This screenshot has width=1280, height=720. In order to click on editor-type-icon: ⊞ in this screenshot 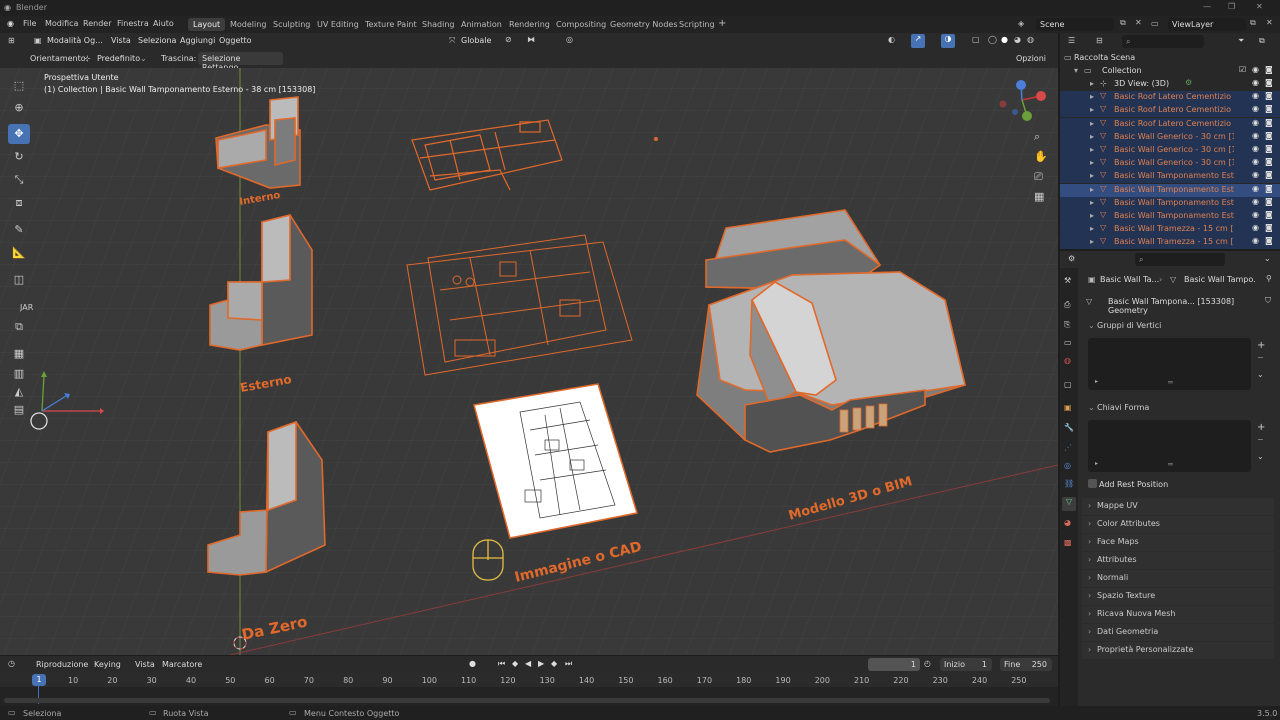, I will do `click(11, 40)`.